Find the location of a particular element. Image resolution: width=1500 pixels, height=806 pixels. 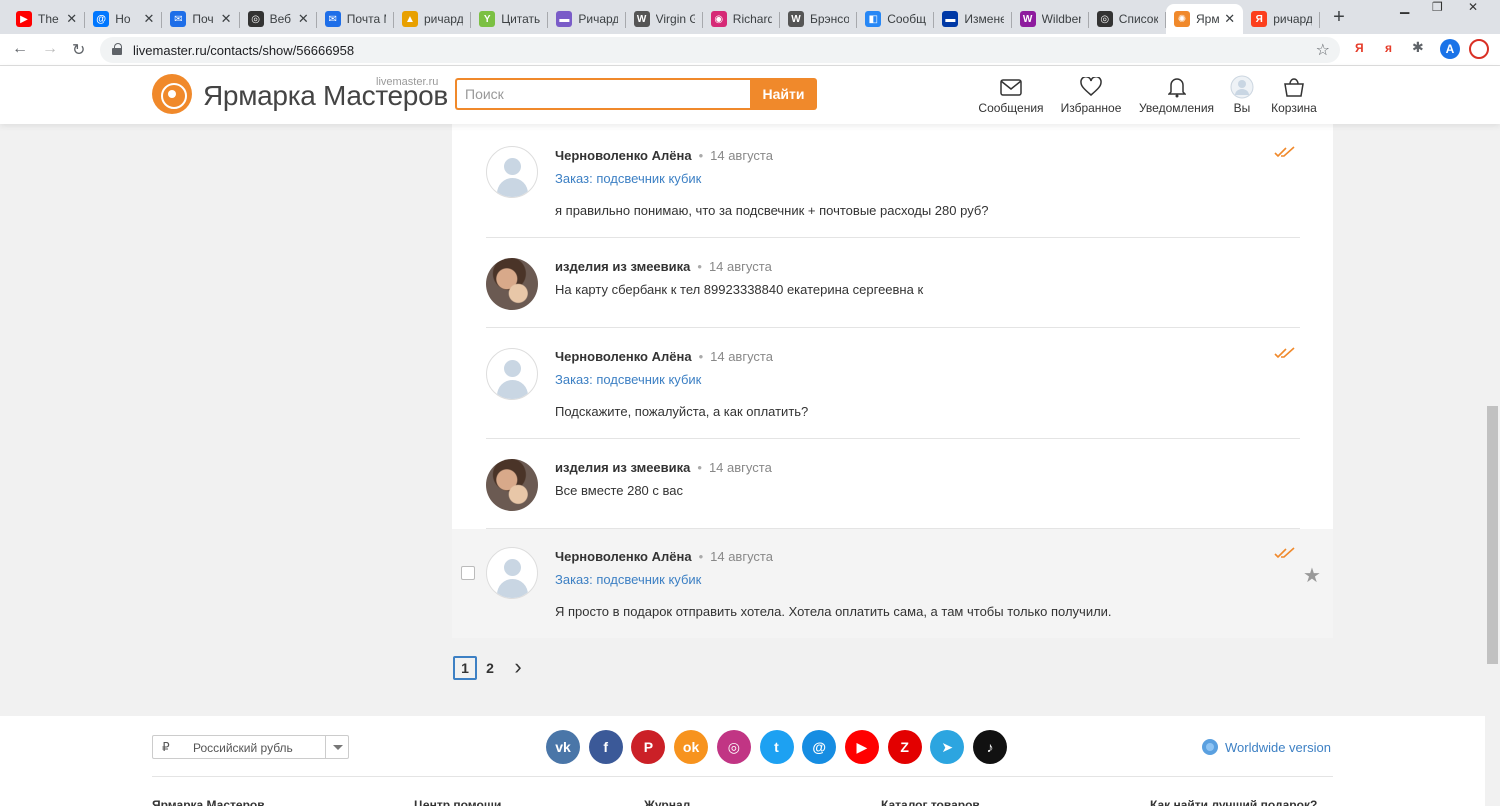

address-bar: livemaster.ru/contacts/show/56666958 ☆ is located at coordinates (720, 50).